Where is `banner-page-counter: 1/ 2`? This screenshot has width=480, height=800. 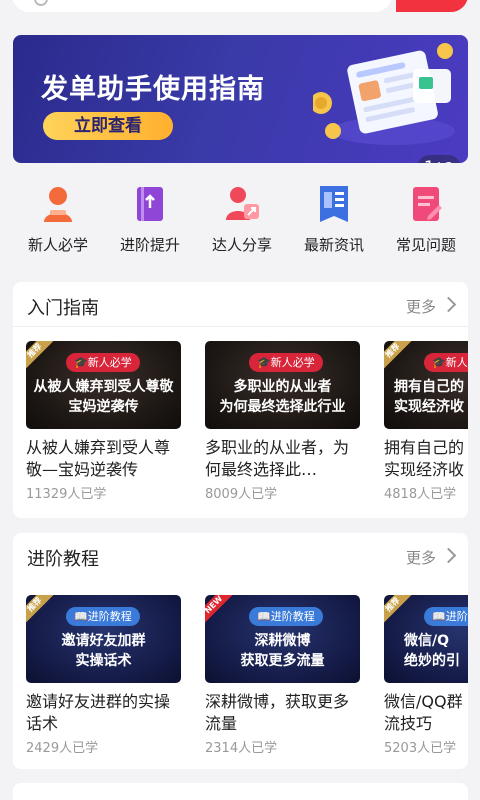 banner-page-counter: 1/ 2 is located at coordinates (439, 159).